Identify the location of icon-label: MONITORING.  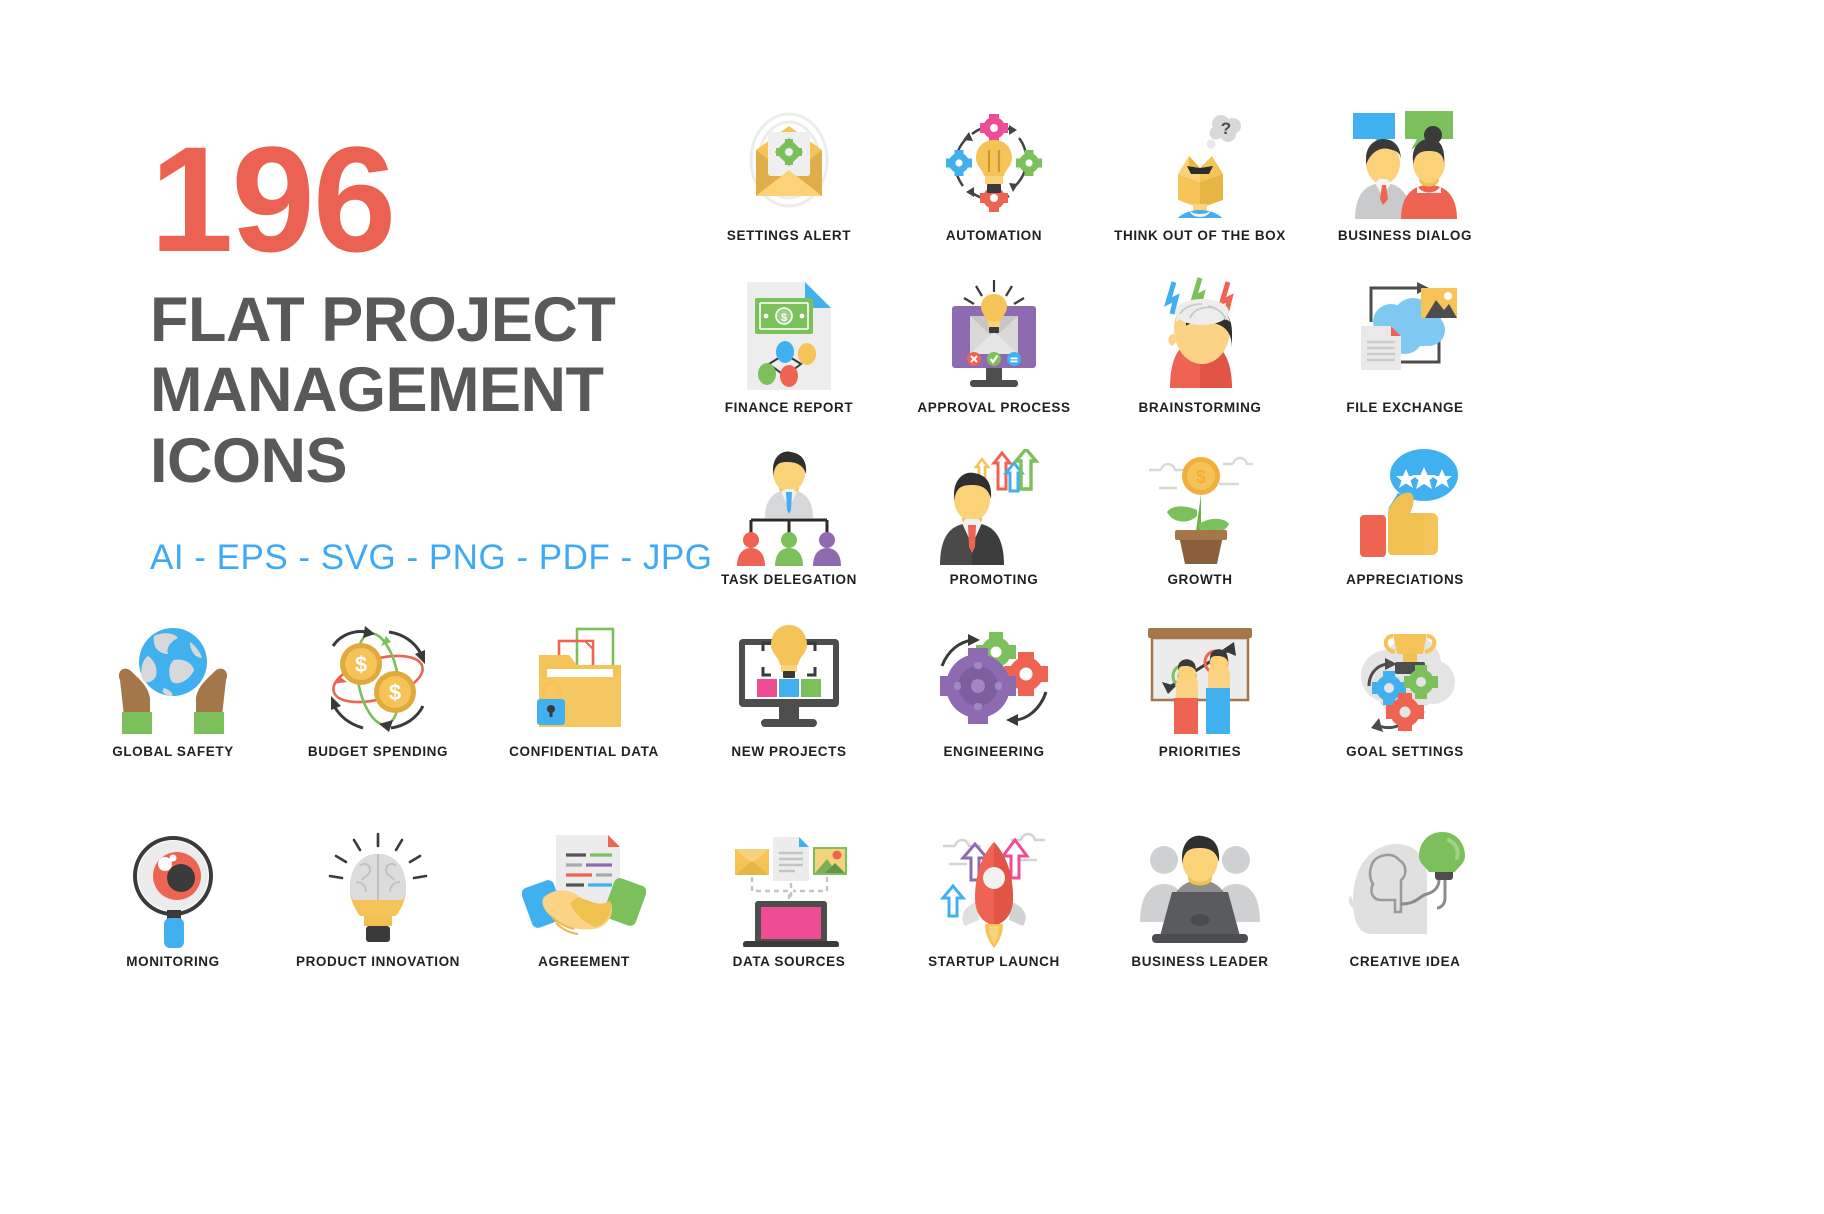
(173, 961).